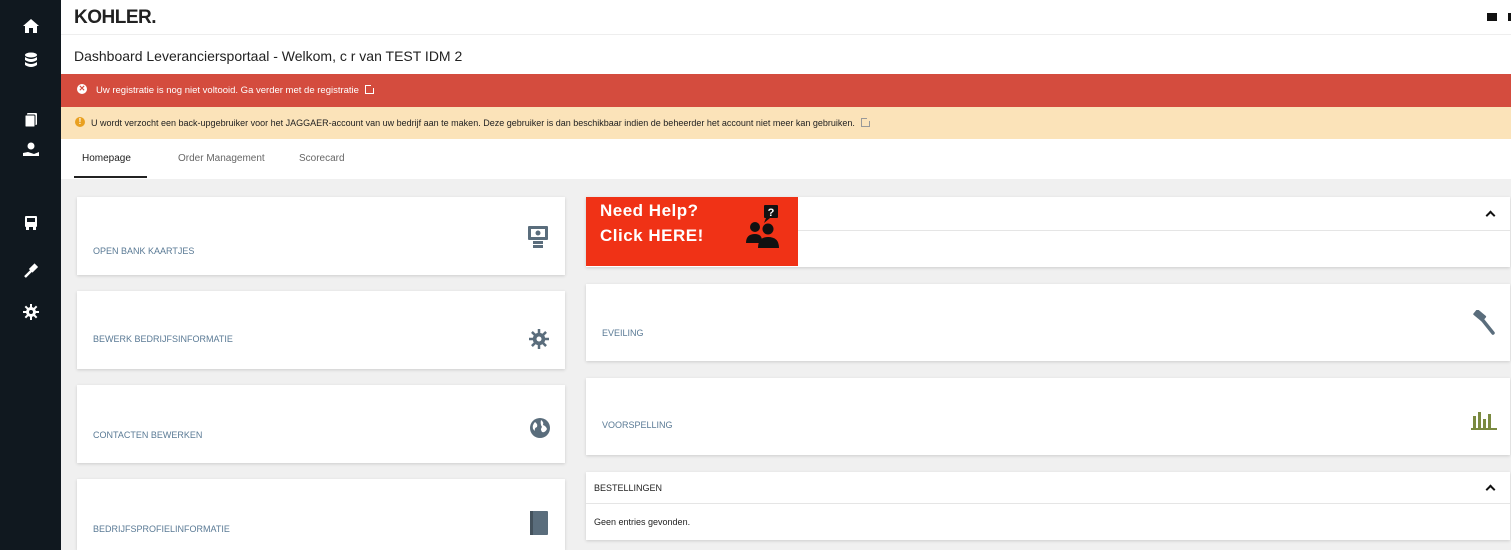 The width and height of the screenshot is (1511, 550). I want to click on tab-homepage: Homepage, so click(106, 158).